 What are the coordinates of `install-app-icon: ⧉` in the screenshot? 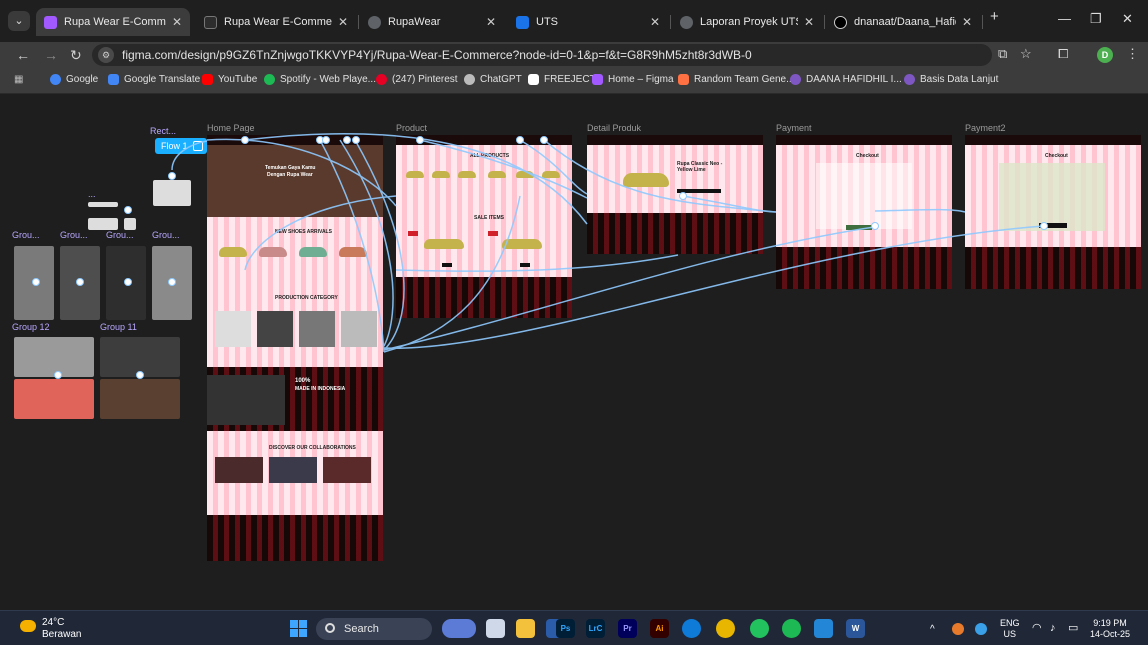 It's located at (1002, 54).